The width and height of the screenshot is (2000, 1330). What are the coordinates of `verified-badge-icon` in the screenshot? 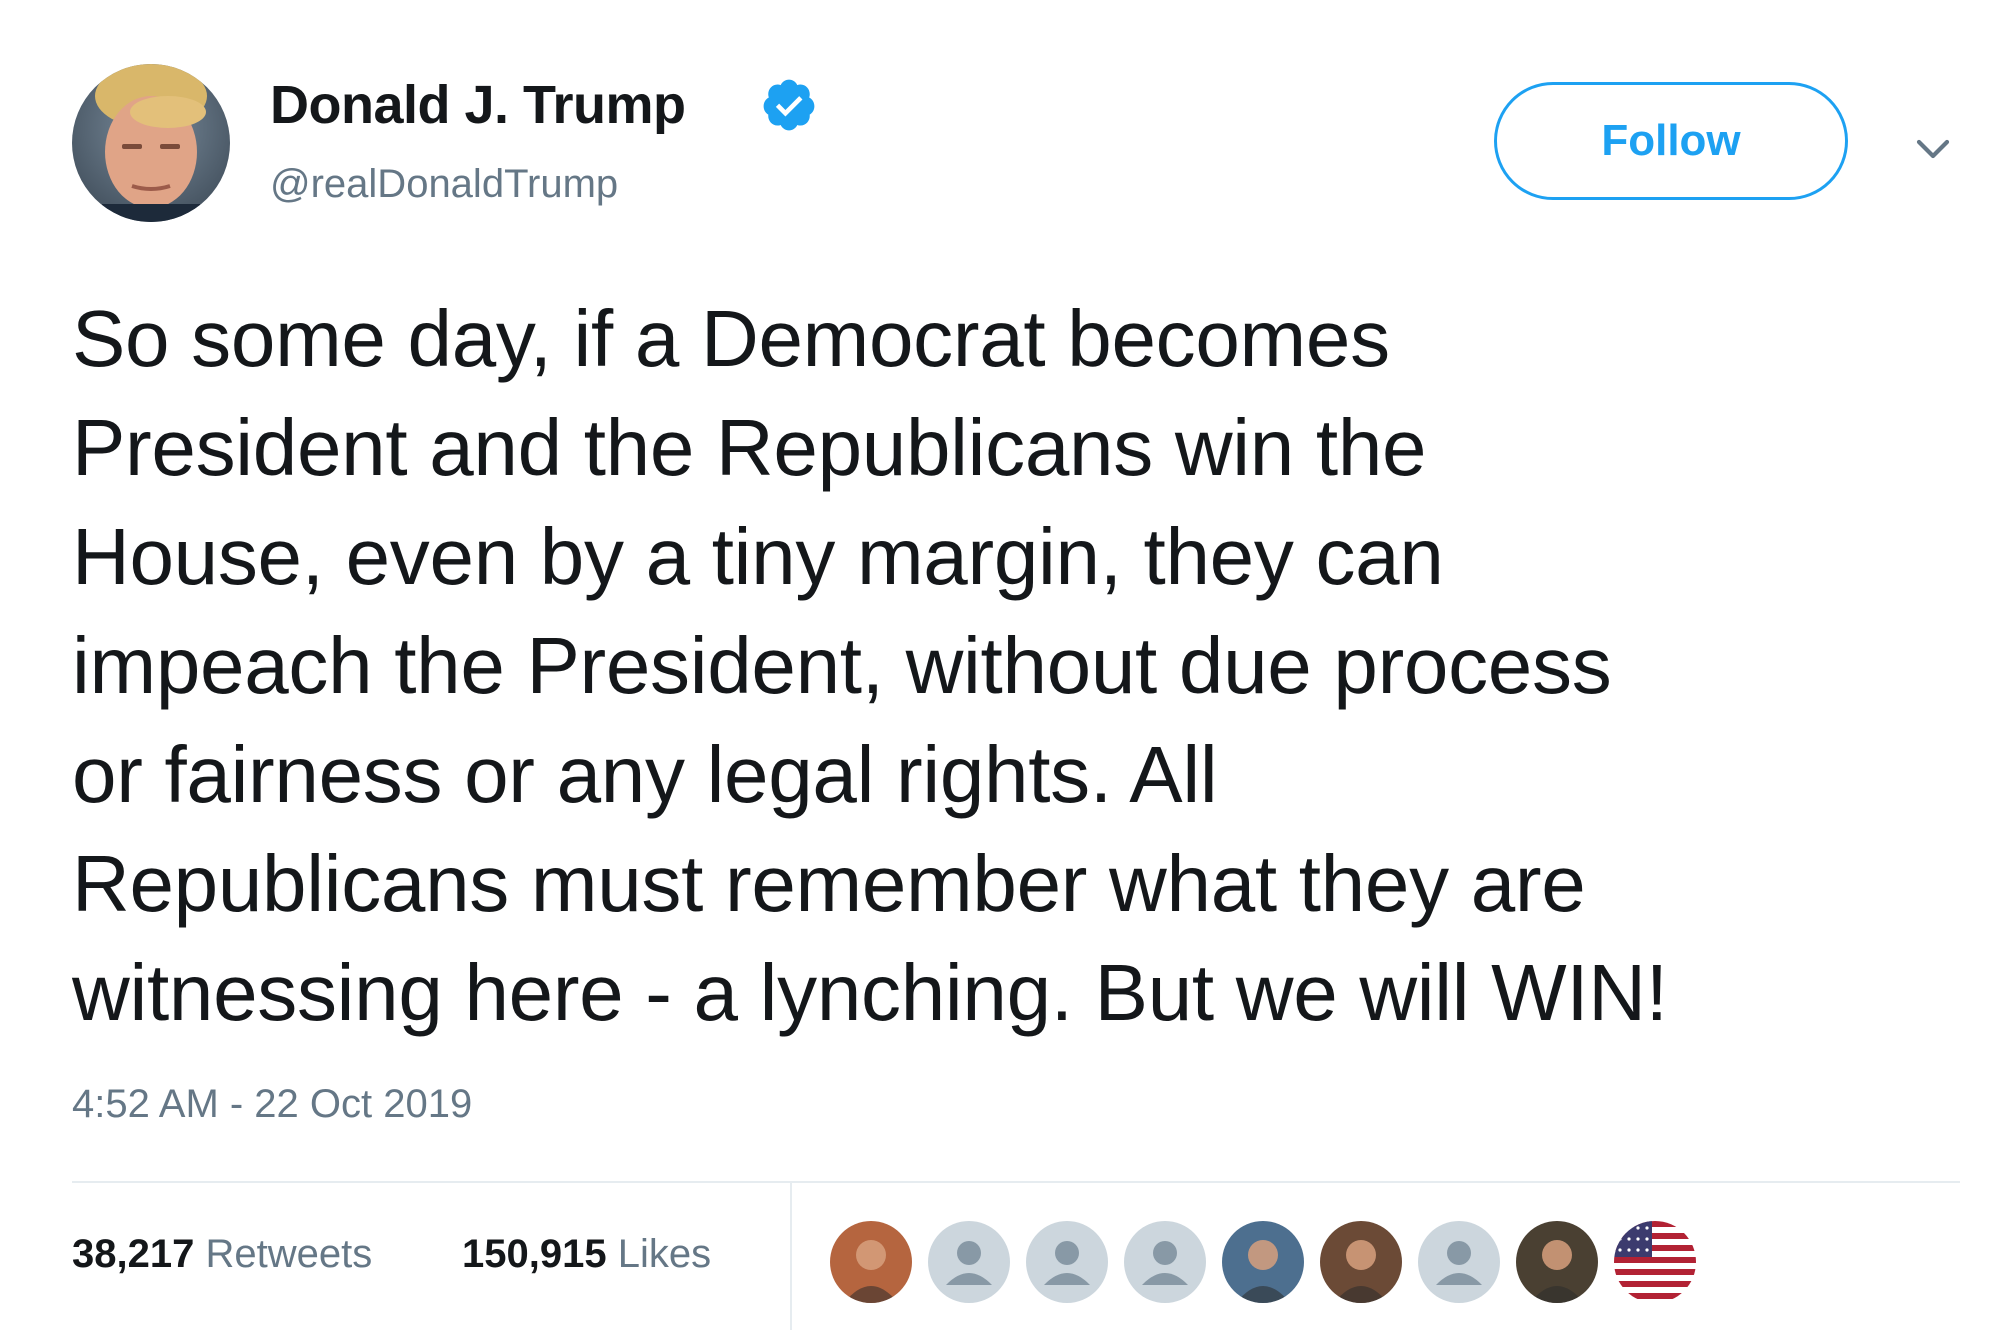 It's located at (789, 105).